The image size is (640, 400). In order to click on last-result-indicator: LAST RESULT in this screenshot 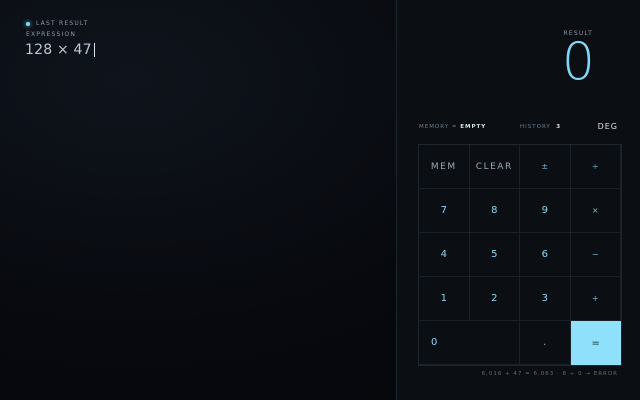, I will do `click(57, 23)`.